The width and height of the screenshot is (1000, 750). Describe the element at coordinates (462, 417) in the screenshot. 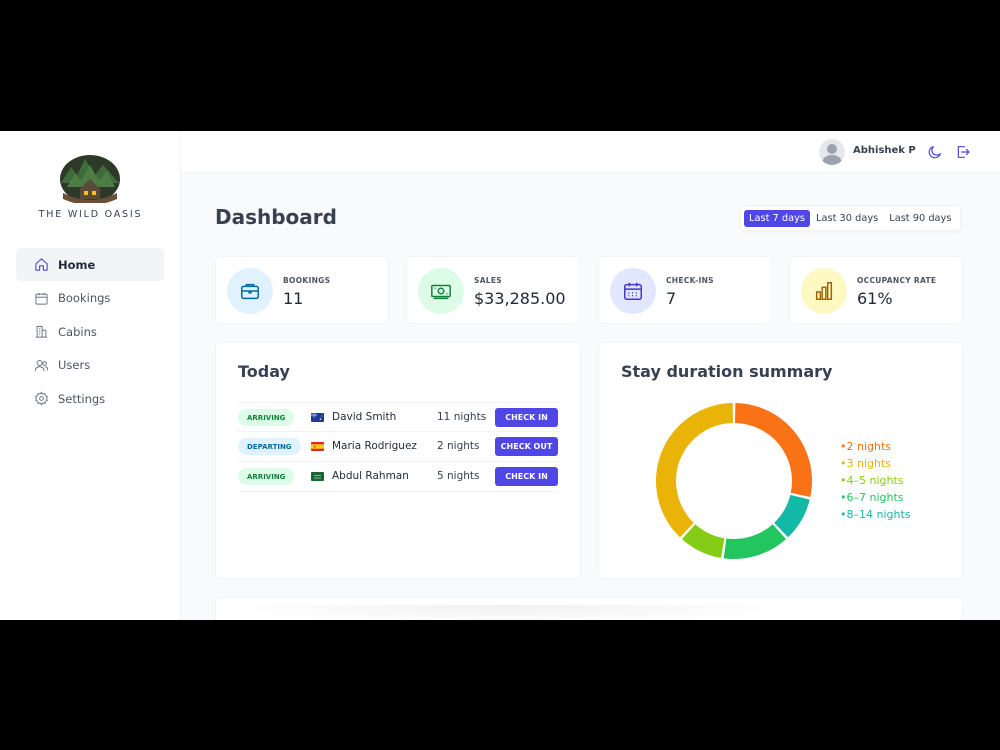

I see `nights-count: 11 nights` at that location.